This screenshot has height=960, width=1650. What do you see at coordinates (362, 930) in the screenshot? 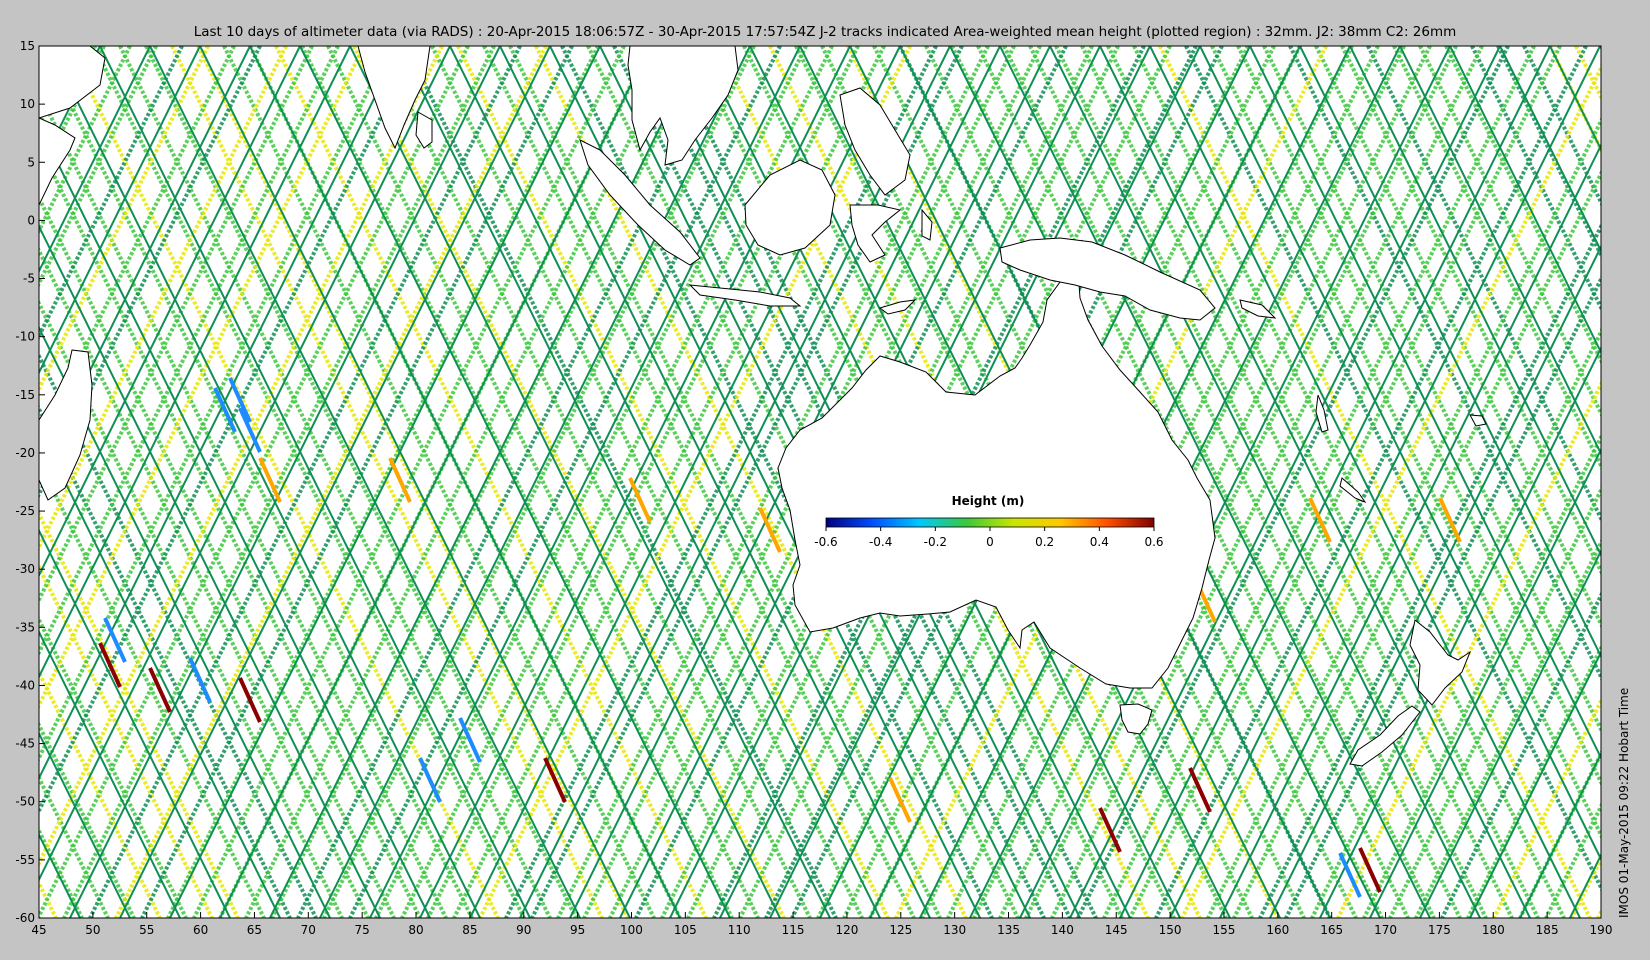
I see `x-tick-label: 75` at bounding box center [362, 930].